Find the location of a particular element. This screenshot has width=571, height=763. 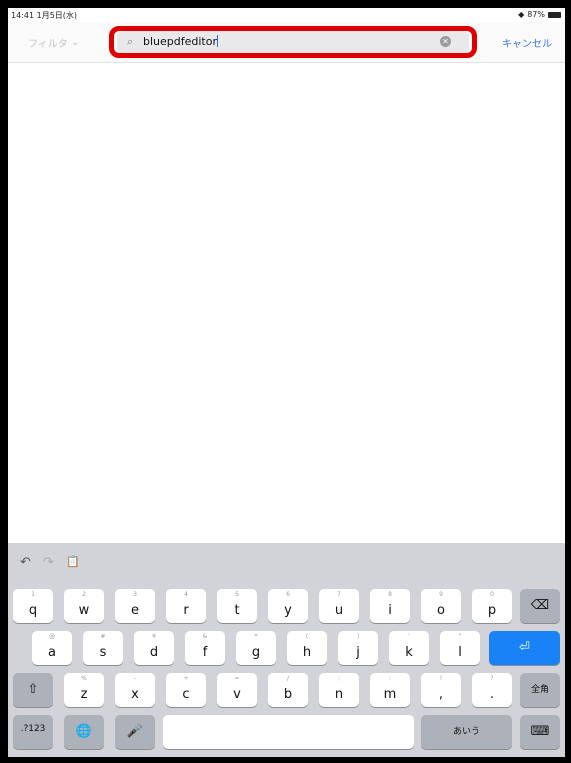

key-secondary-label: ! is located at coordinates (441, 678).